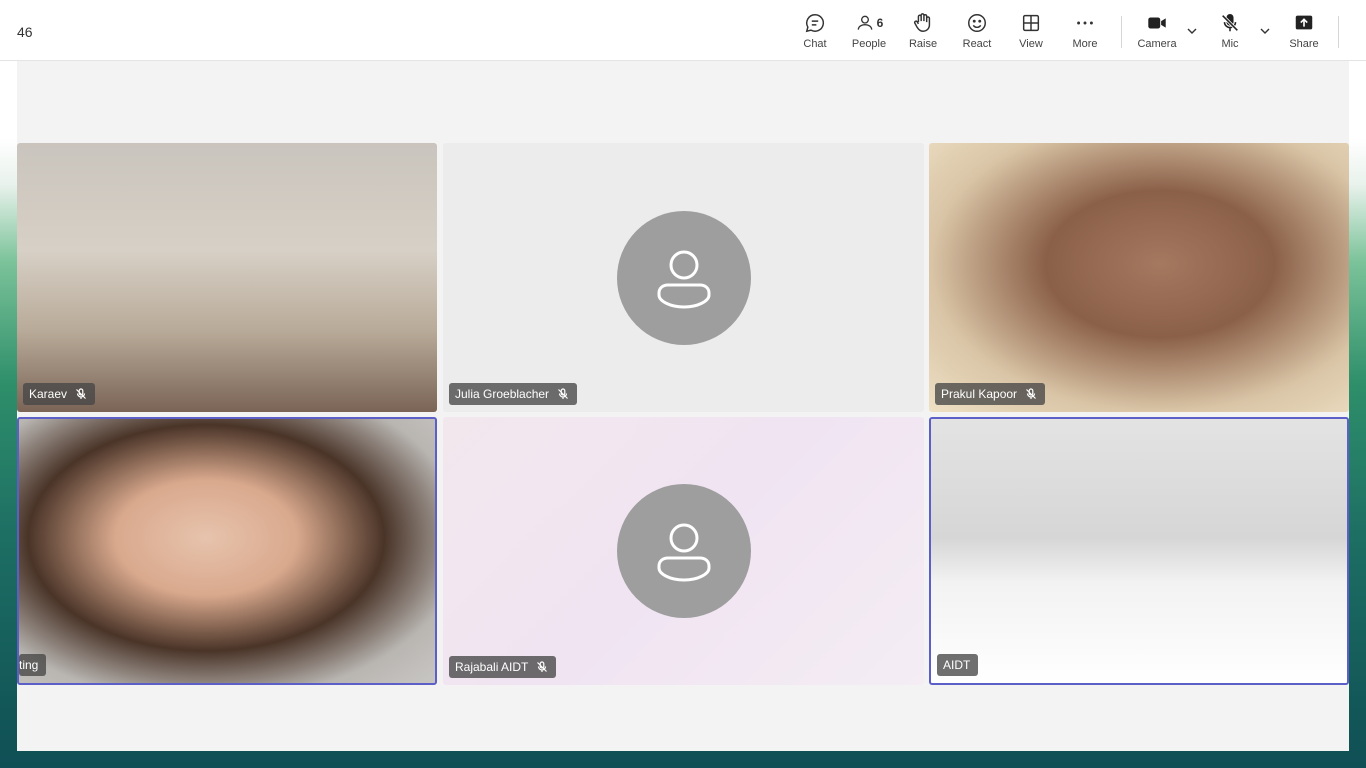 The image size is (1366, 768). Describe the element at coordinates (815, 34) in the screenshot. I see `chat-button: Chat` at that location.